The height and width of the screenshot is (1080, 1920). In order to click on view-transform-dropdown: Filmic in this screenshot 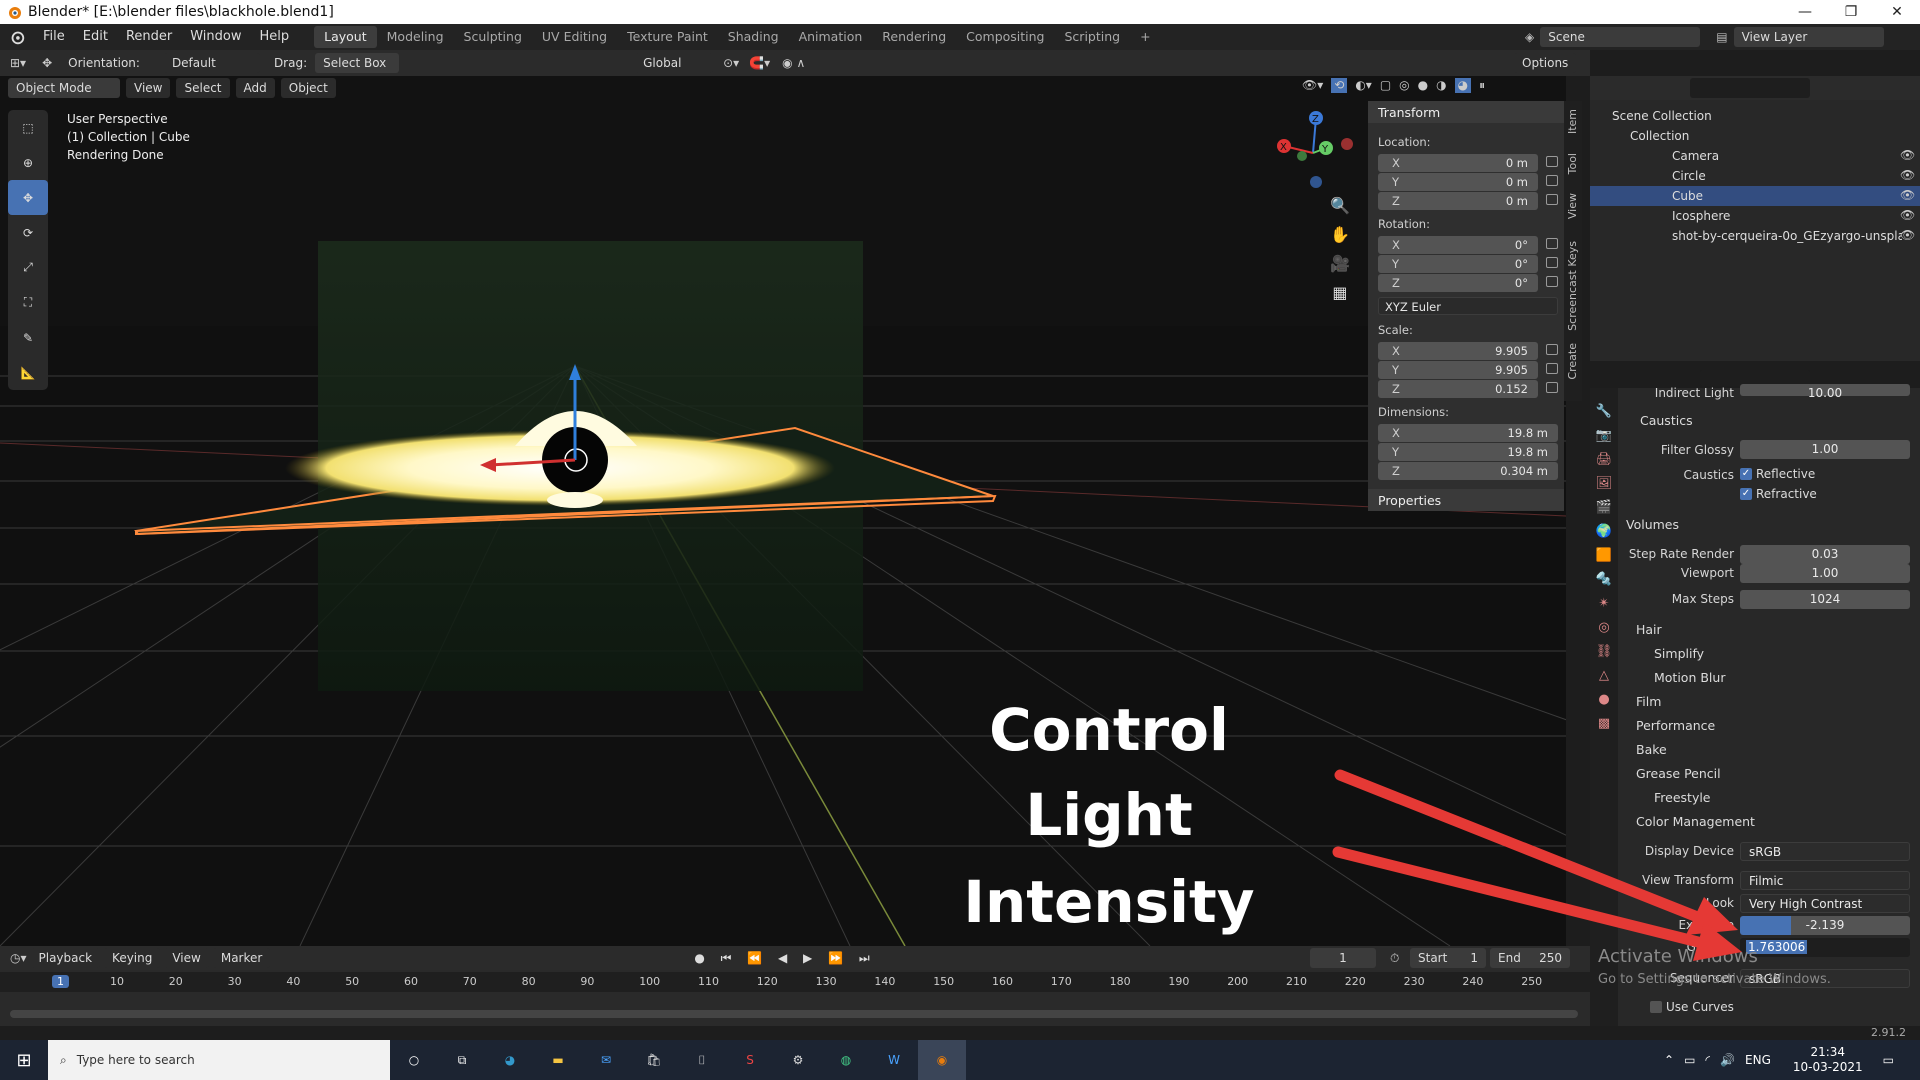, I will do `click(1825, 880)`.